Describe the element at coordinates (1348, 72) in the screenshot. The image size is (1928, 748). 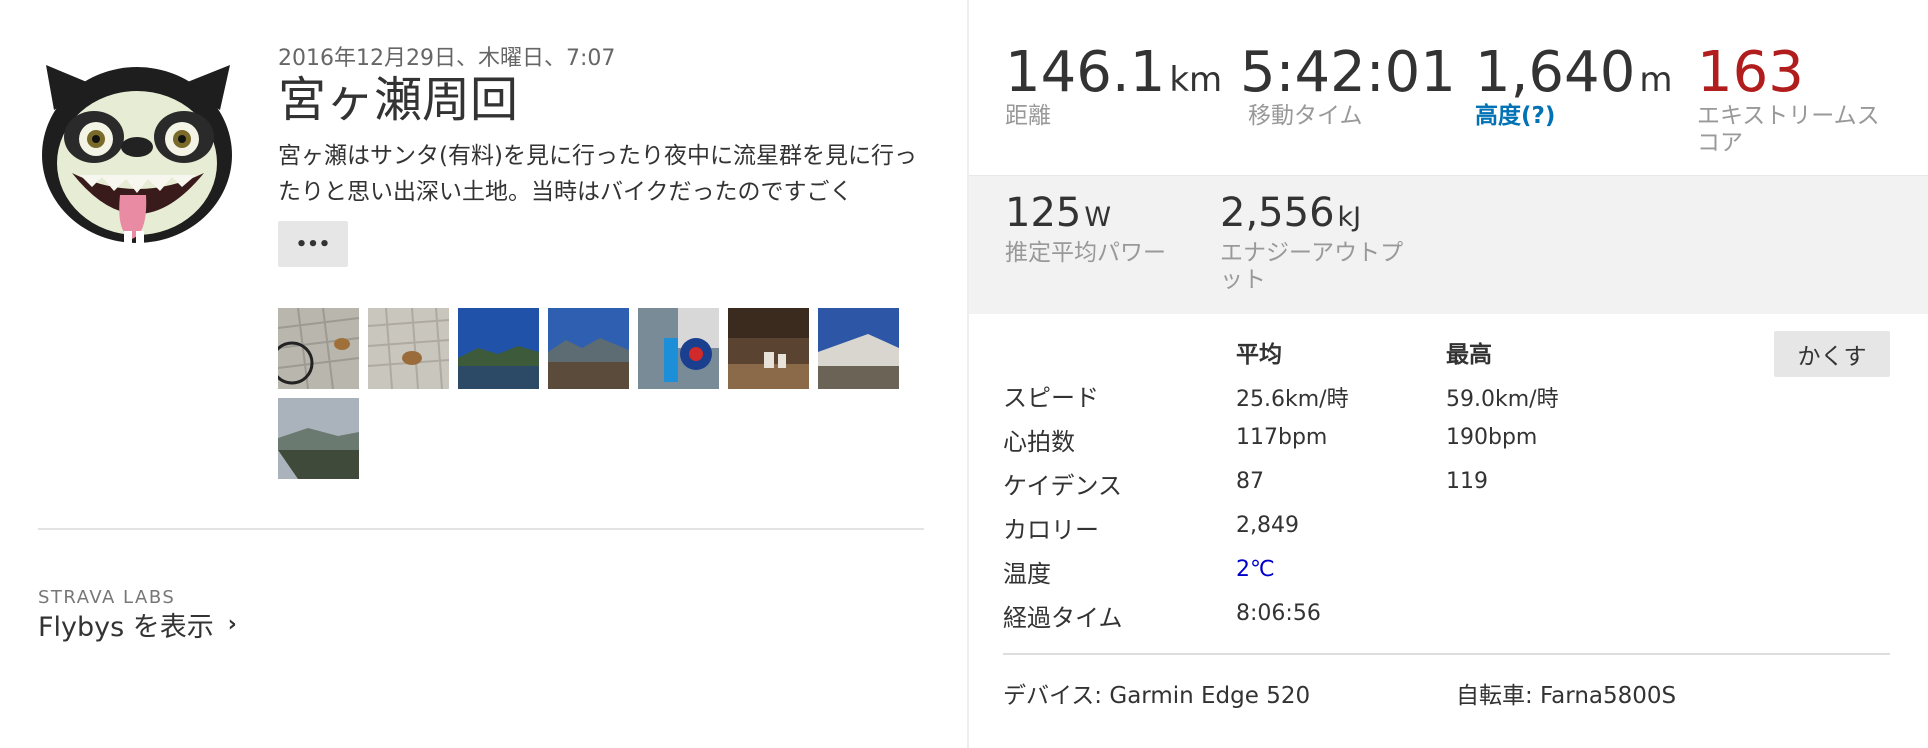
I see `stat-moving-time-value: 5:42:01` at that location.